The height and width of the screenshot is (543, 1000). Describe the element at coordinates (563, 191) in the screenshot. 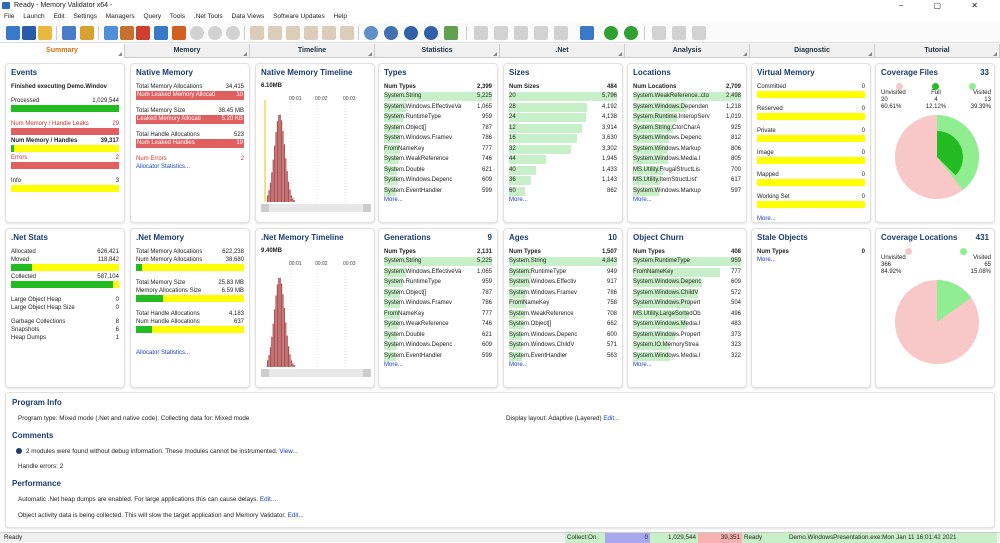

I see `table-row: 60 862` at that location.